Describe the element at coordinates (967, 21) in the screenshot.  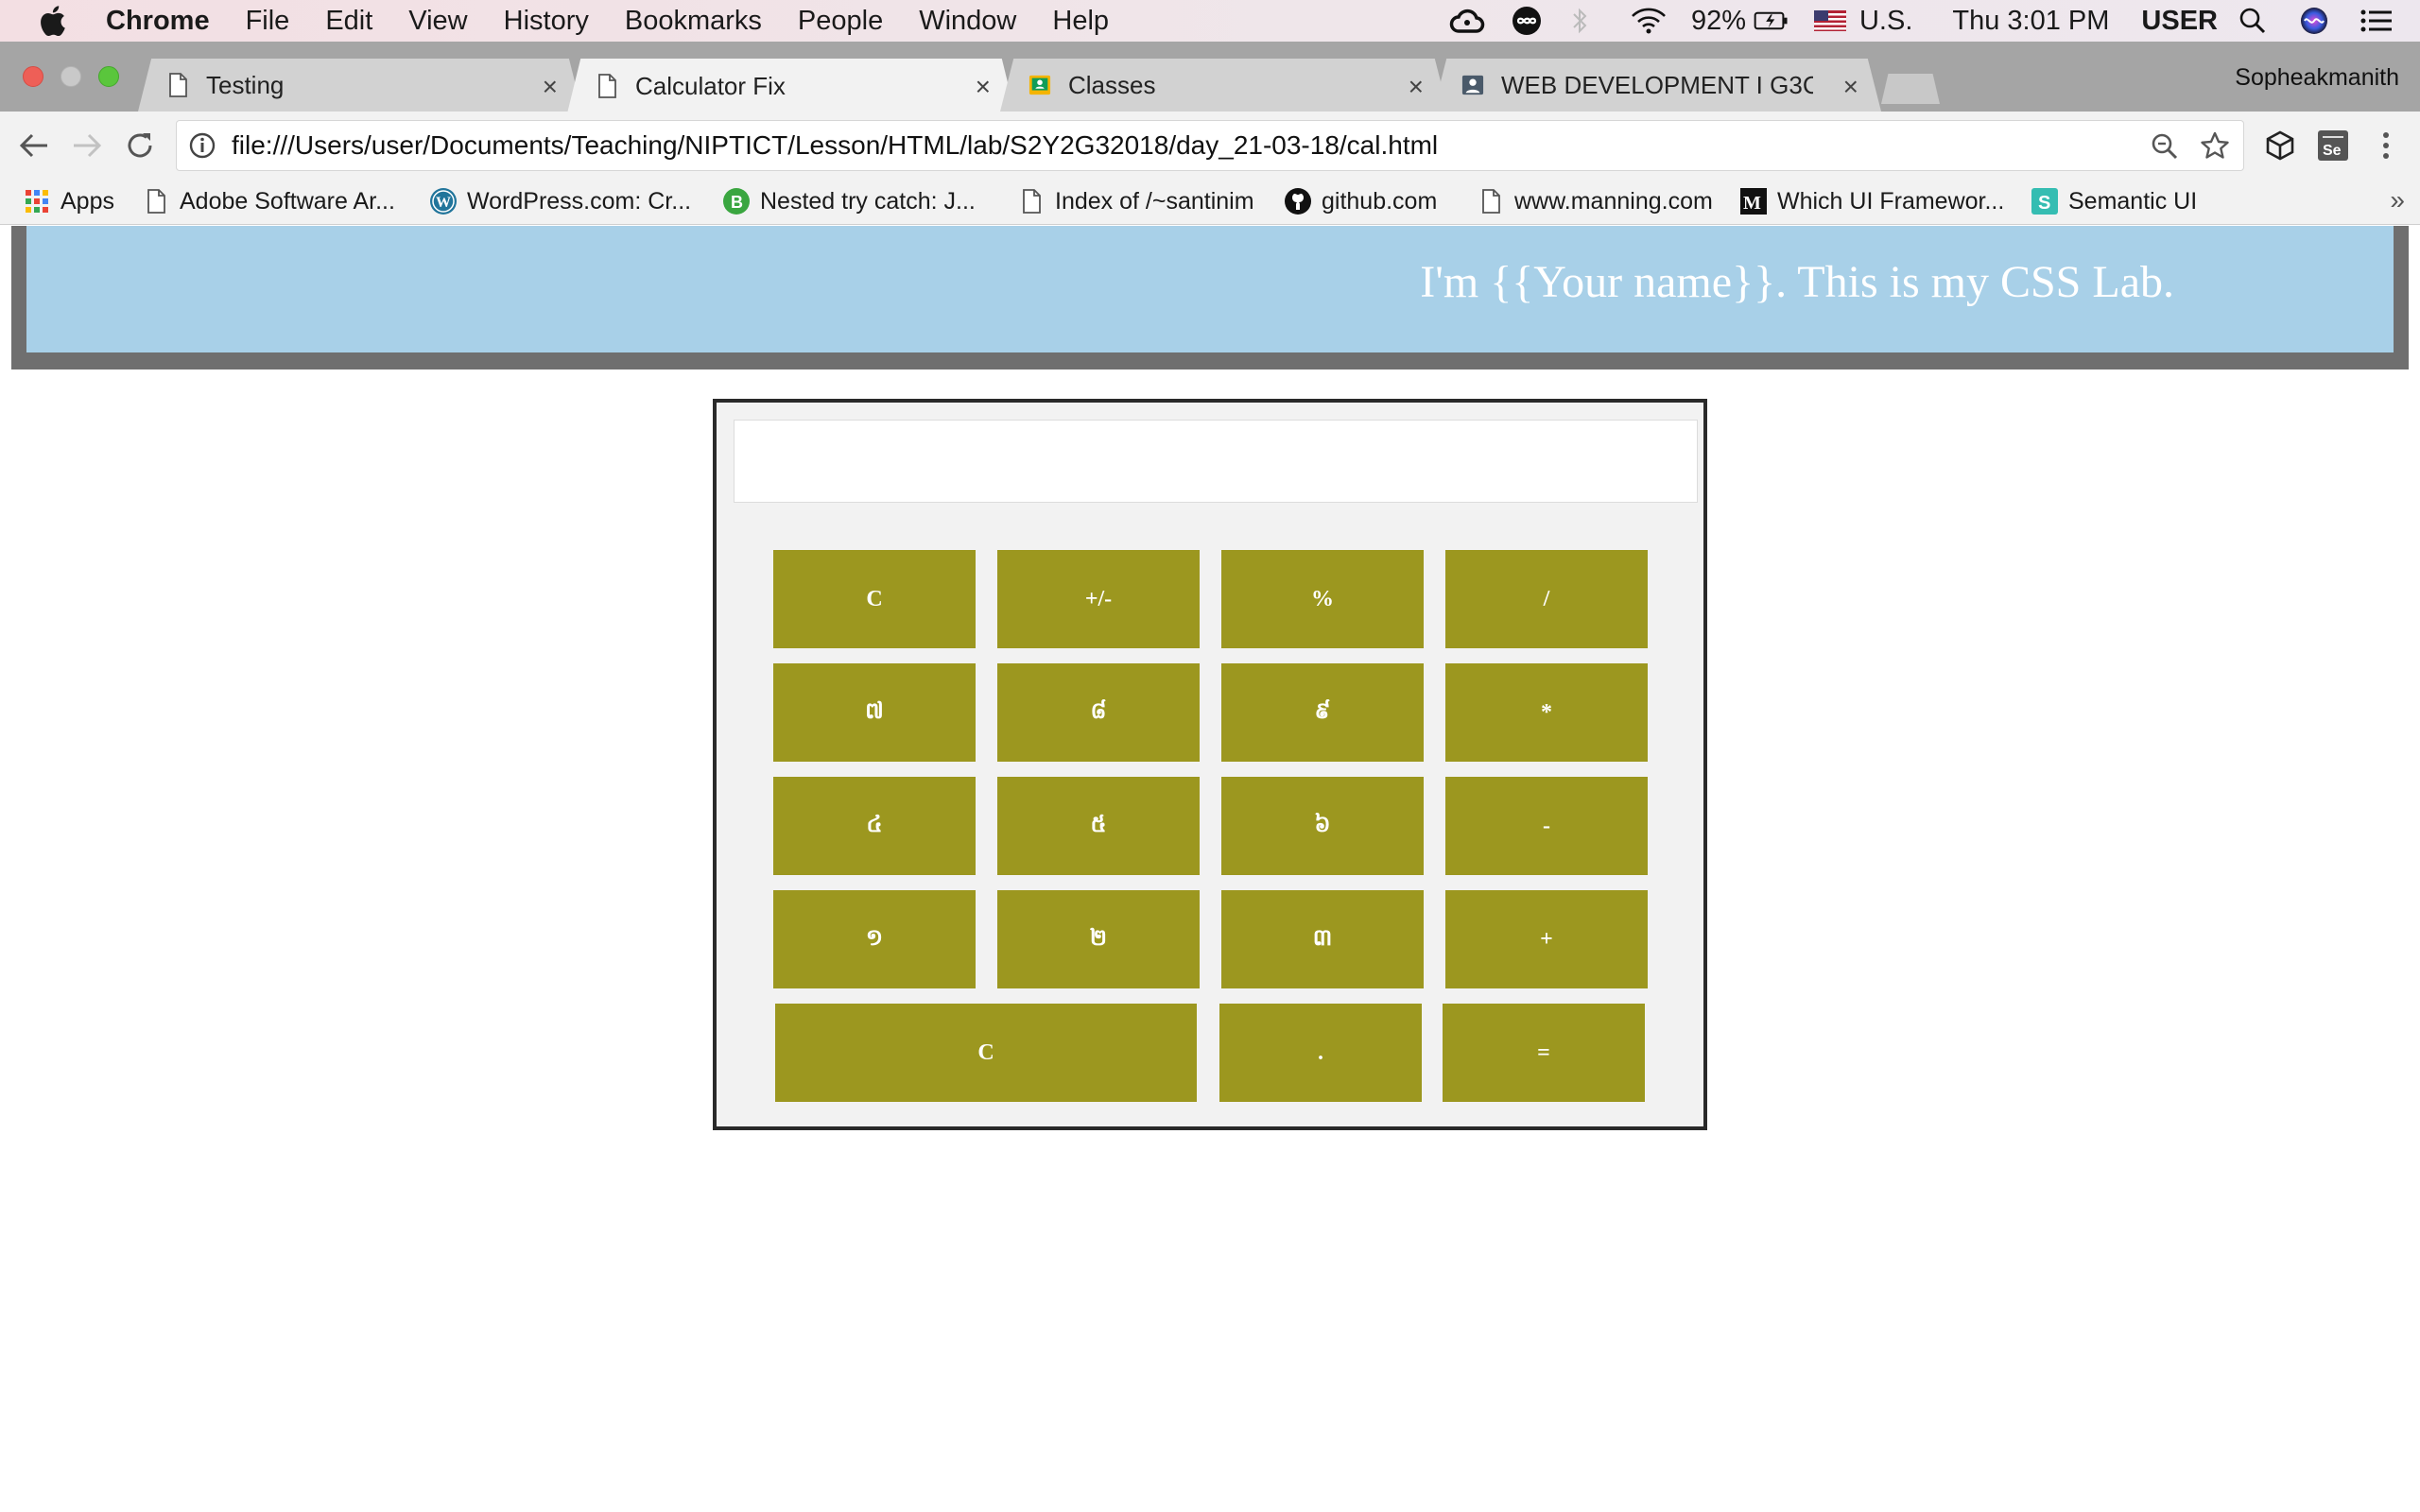
I see `menu-window: Window` at that location.